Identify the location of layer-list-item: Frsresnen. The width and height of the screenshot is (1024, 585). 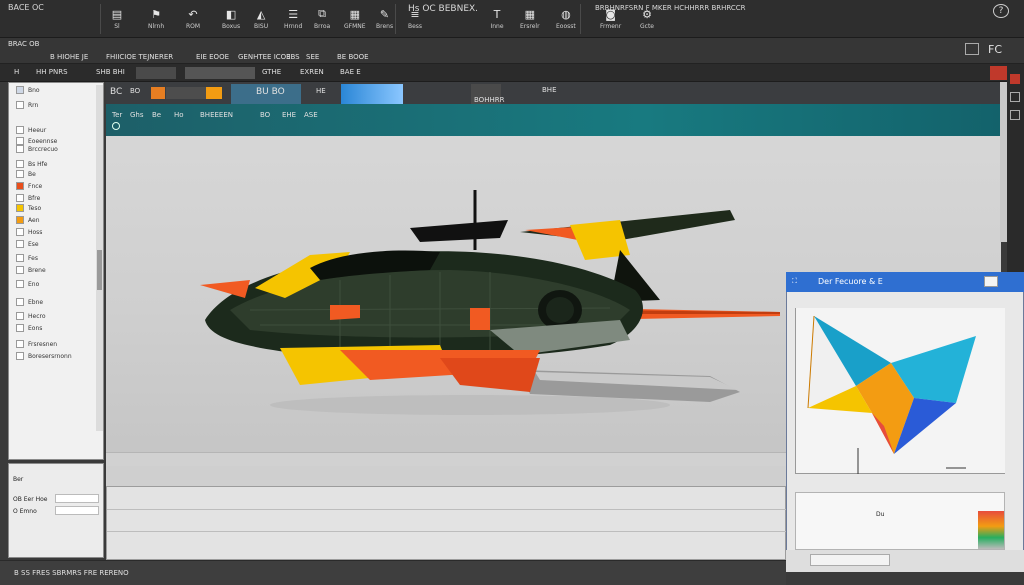
(36, 344).